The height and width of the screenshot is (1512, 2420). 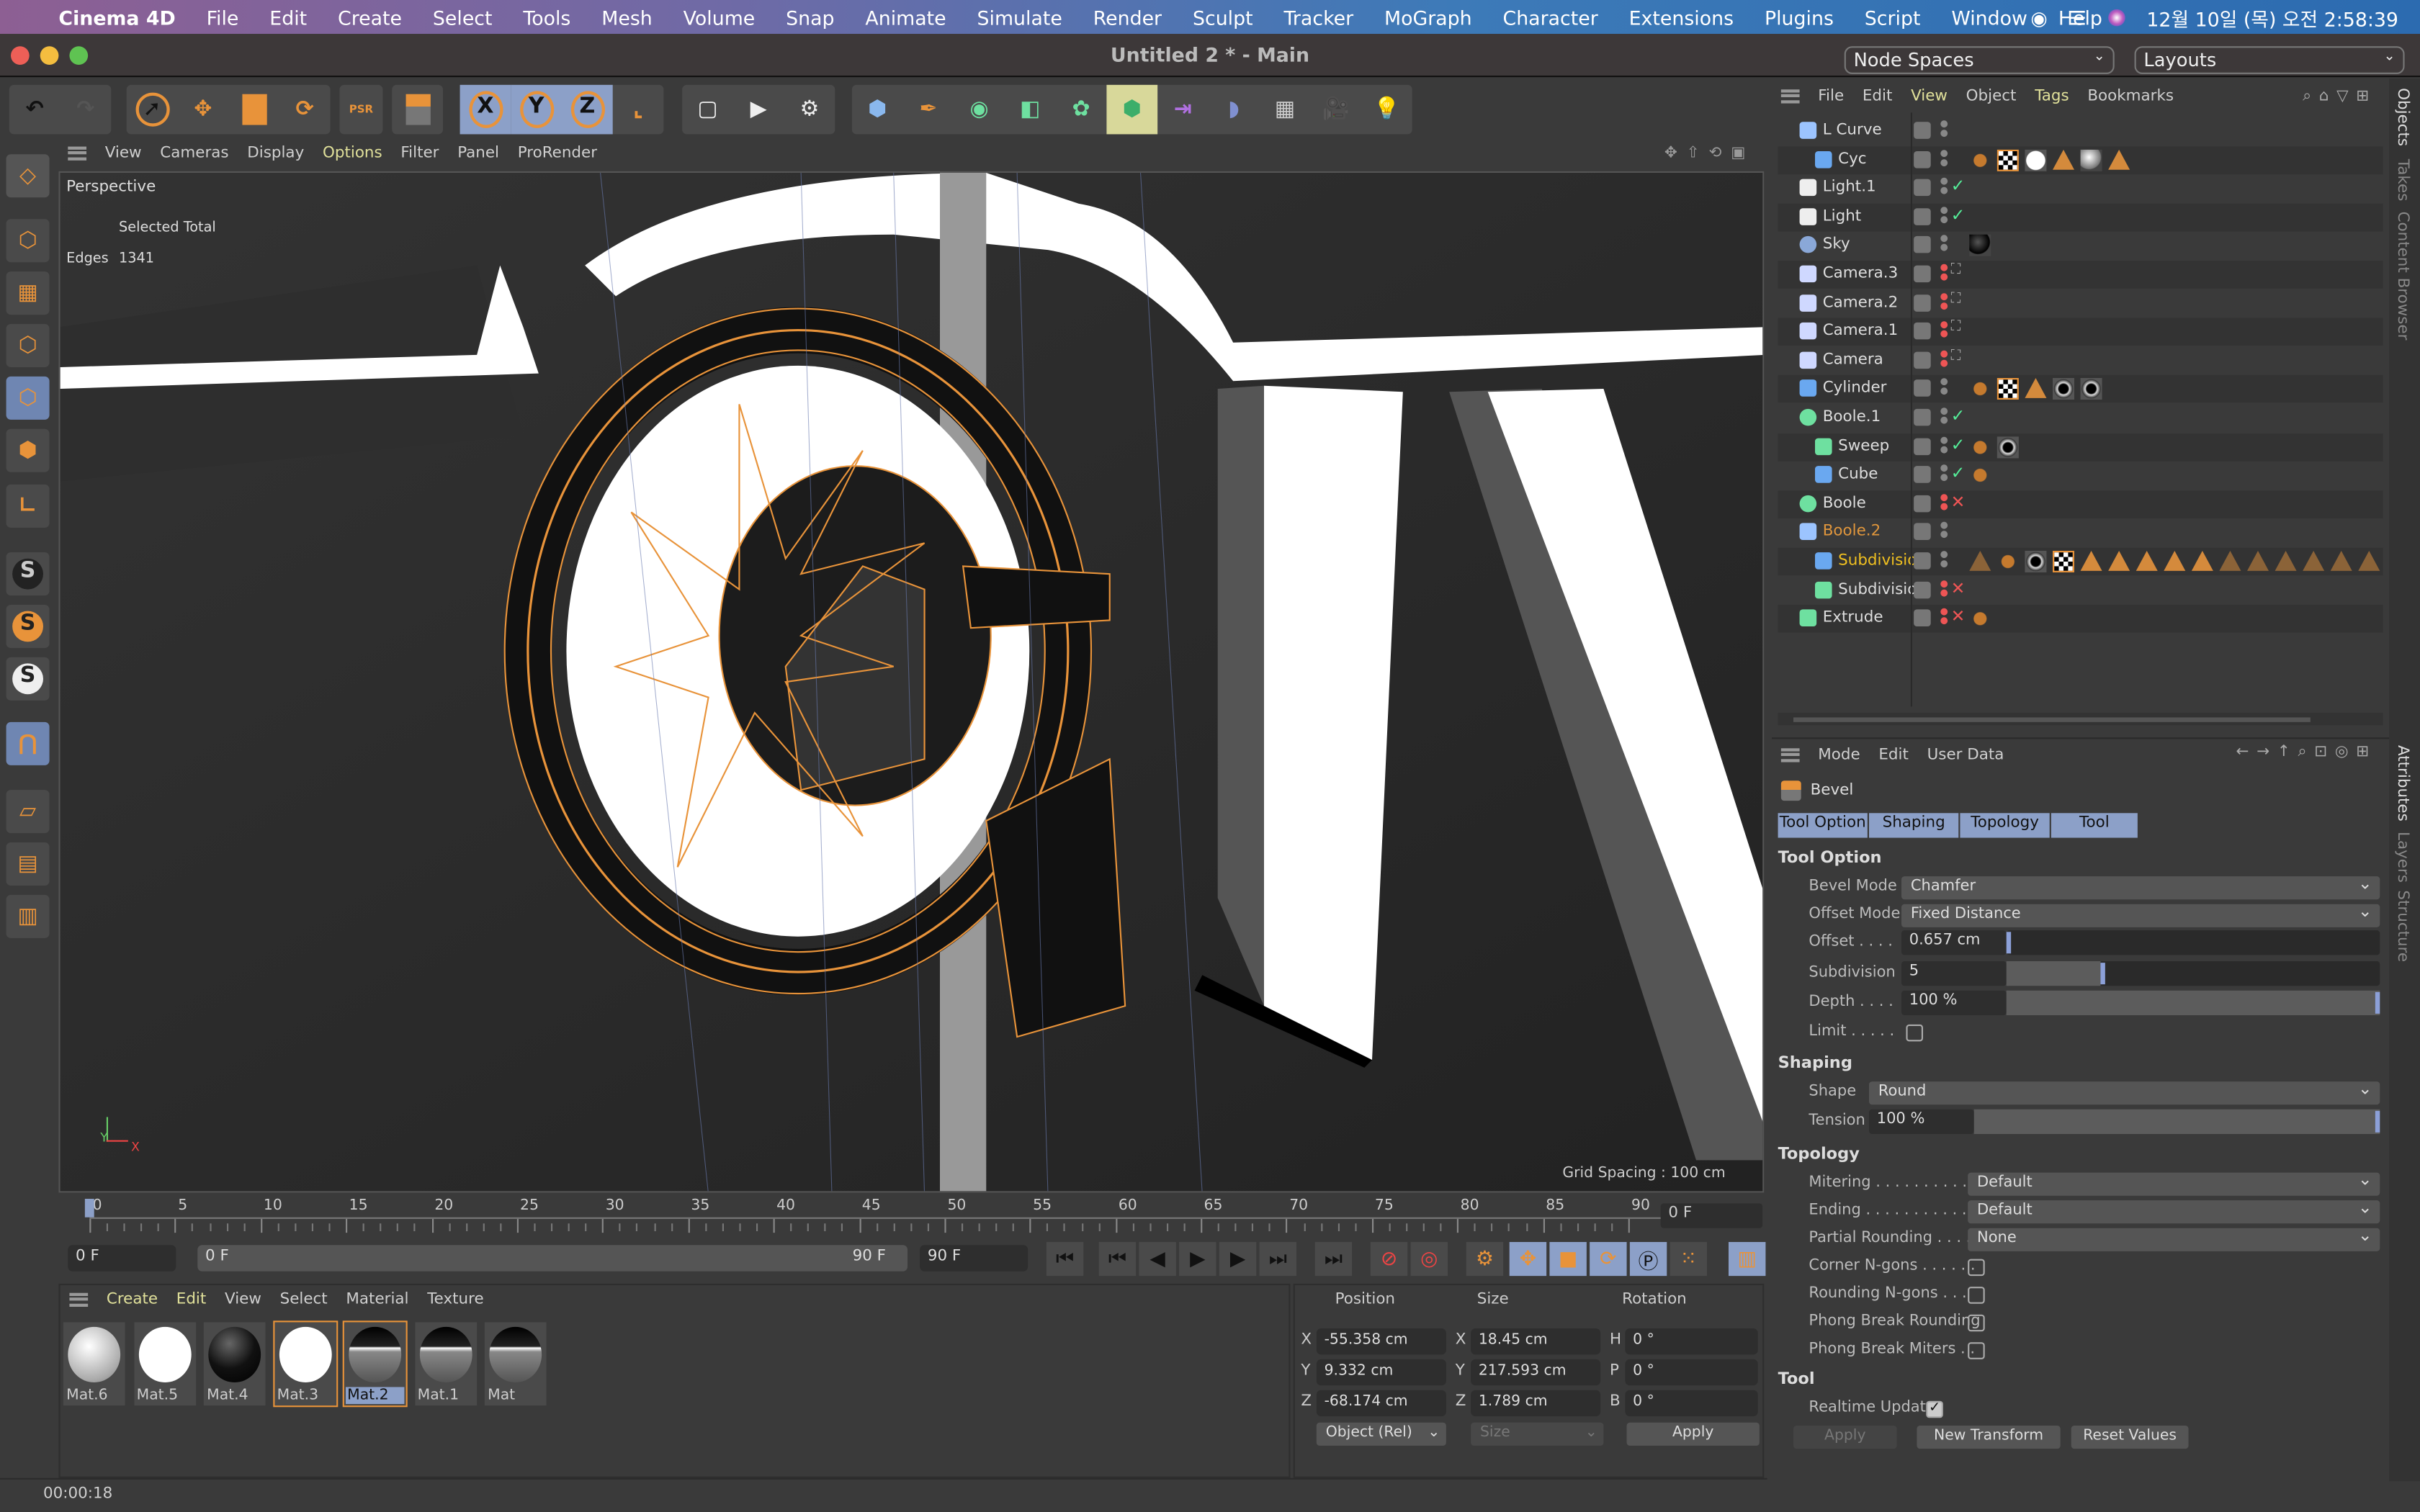 I want to click on next-key-icon: ⏭, so click(x=1277, y=1259).